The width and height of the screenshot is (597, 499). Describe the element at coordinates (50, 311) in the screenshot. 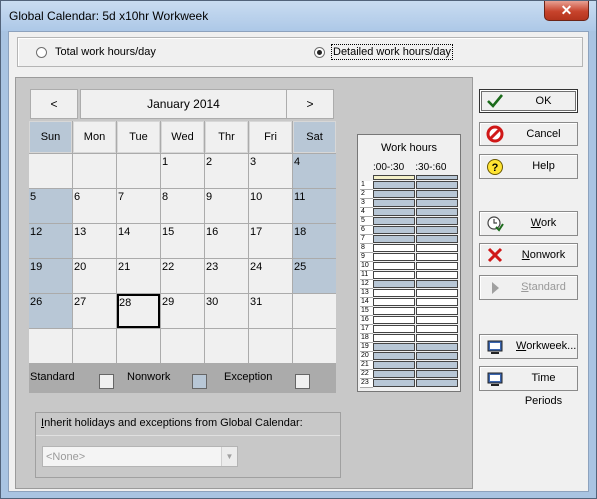

I see `calendar-day-26: 26` at that location.